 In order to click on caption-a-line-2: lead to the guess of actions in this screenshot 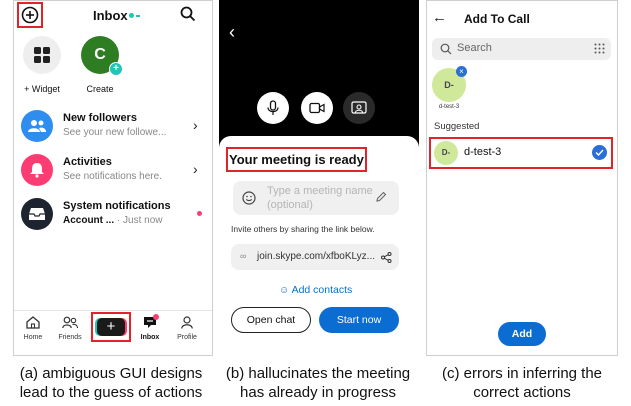, I will do `click(111, 392)`.